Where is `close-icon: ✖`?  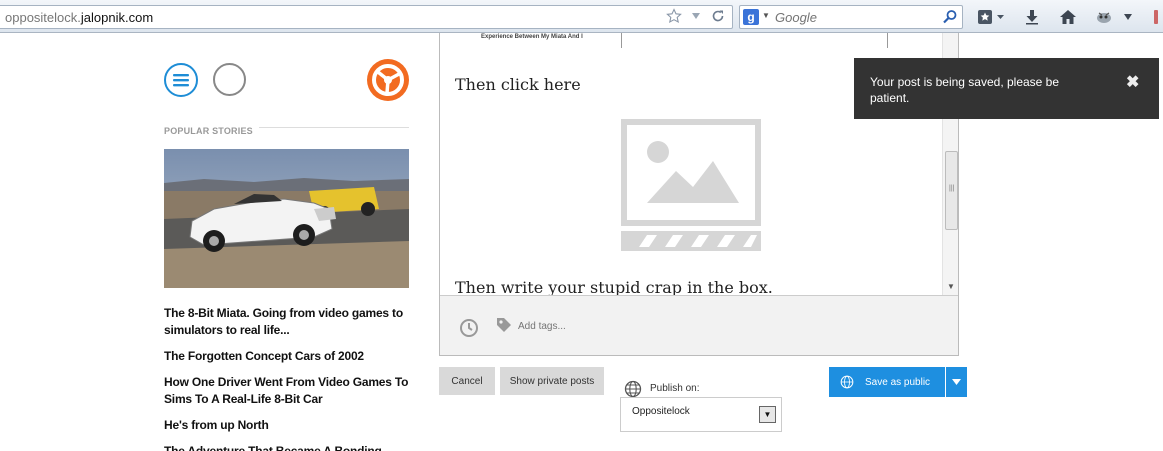 close-icon: ✖ is located at coordinates (1132, 82).